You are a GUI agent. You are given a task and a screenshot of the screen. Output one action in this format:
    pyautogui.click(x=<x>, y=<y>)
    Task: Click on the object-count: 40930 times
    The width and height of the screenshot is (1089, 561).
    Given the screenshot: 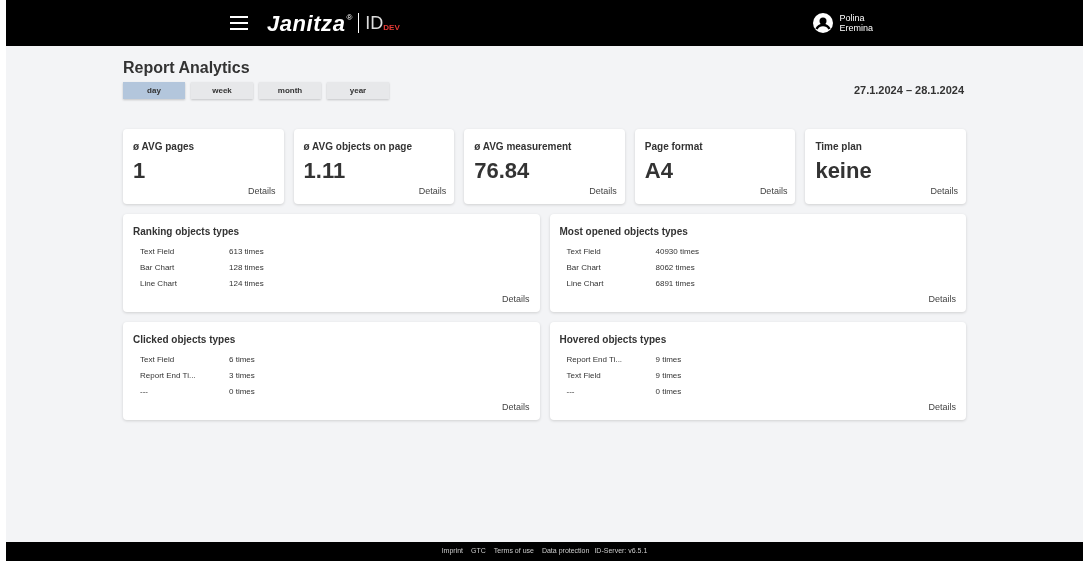 What is the action you would take?
    pyautogui.click(x=677, y=252)
    